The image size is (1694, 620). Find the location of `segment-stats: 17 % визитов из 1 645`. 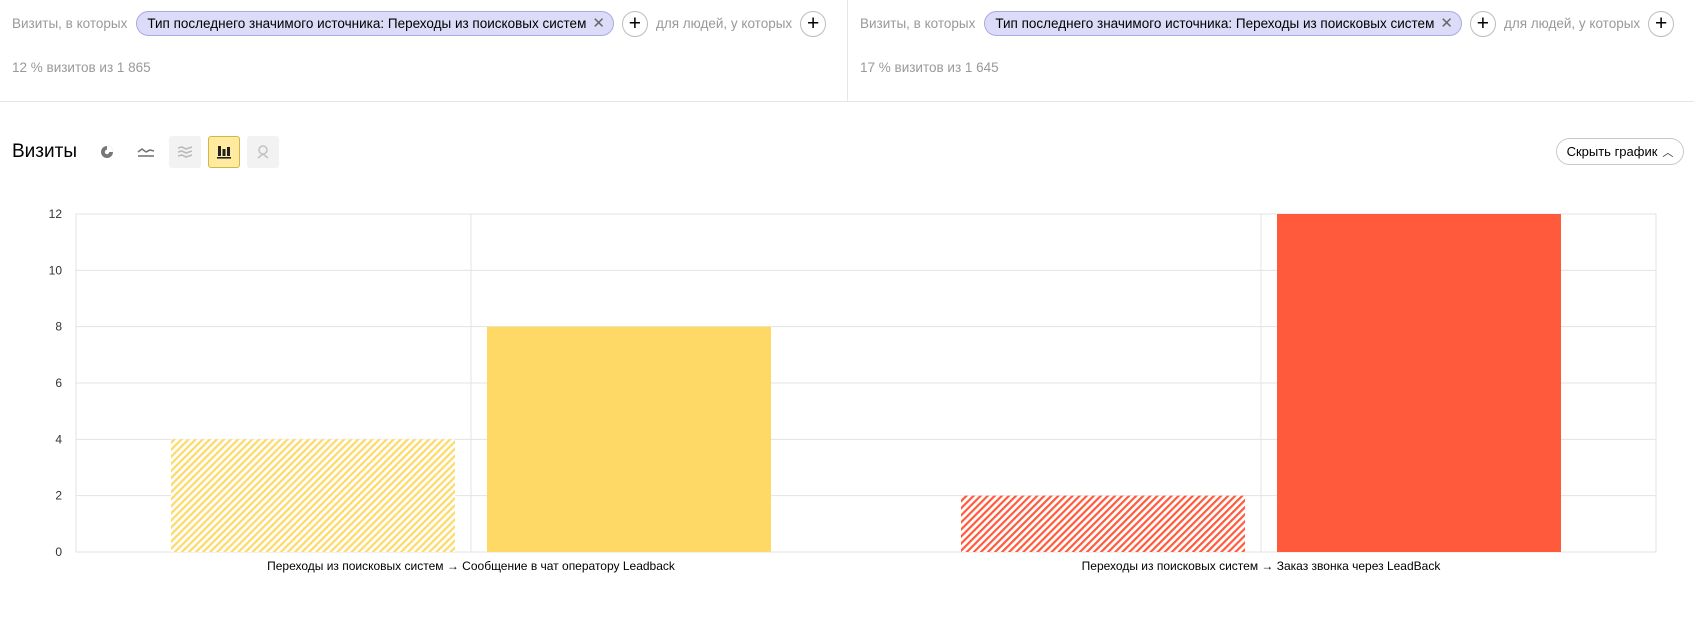

segment-stats: 17 % визитов из 1 645 is located at coordinates (929, 67).